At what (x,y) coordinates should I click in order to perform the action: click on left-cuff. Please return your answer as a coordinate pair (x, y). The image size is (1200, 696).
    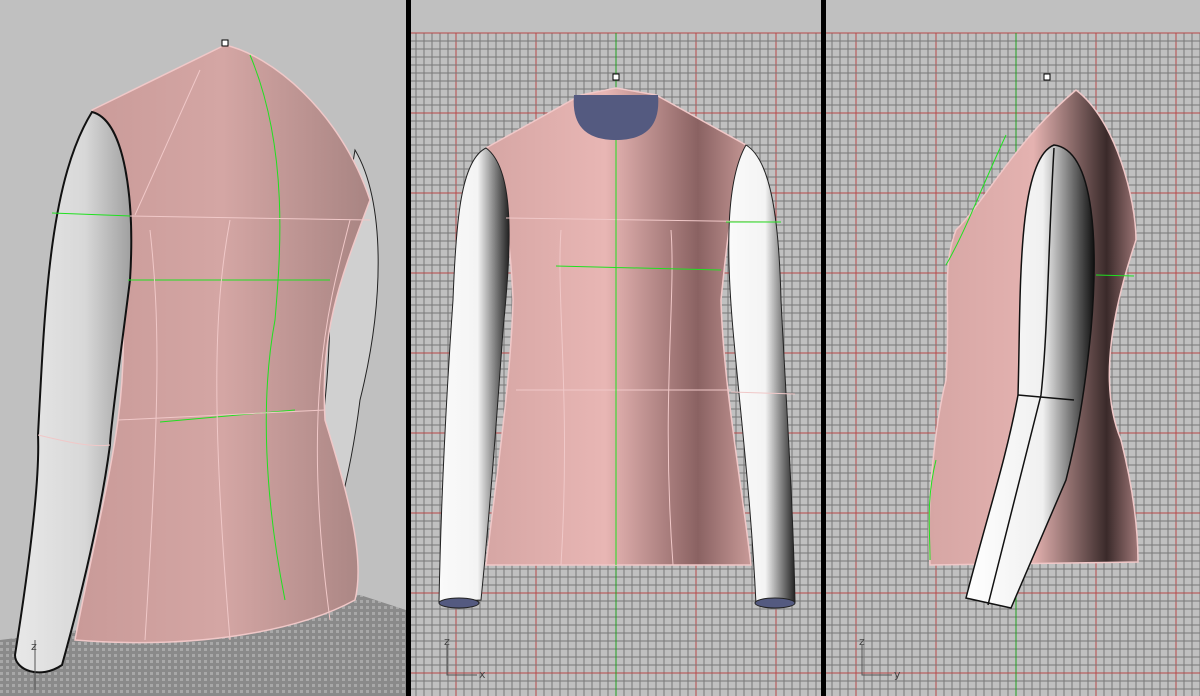
    Looking at the image, I should click on (459, 603).